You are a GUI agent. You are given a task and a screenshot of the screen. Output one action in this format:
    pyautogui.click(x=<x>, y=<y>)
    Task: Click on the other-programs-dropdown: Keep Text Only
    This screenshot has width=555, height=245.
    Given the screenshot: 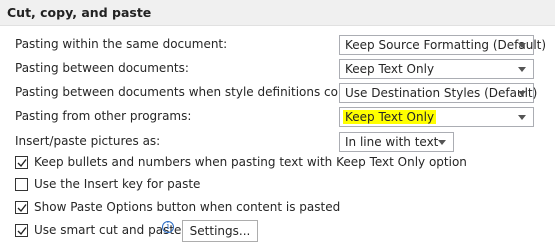 What is the action you would take?
    pyautogui.click(x=436, y=117)
    